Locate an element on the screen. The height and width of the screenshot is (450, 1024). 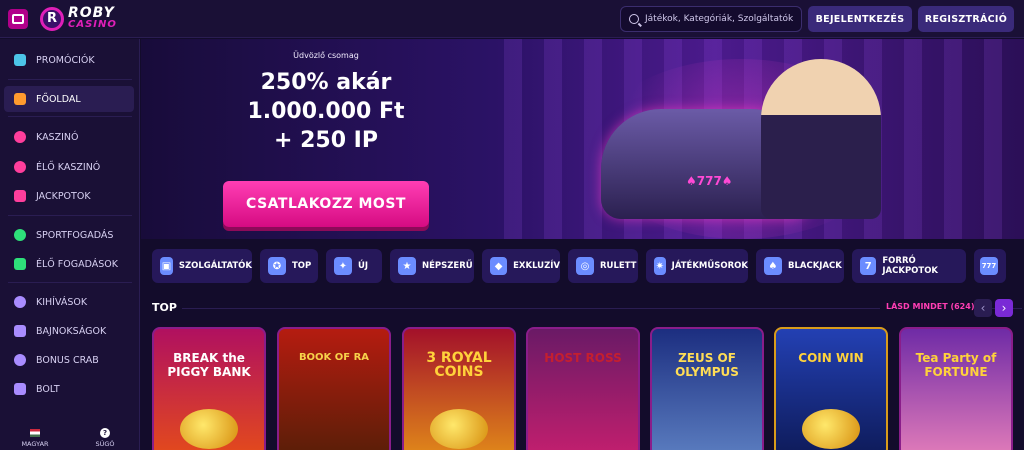
sidebar-item-label: KIHÍVÁSOK is located at coordinates (62, 302).